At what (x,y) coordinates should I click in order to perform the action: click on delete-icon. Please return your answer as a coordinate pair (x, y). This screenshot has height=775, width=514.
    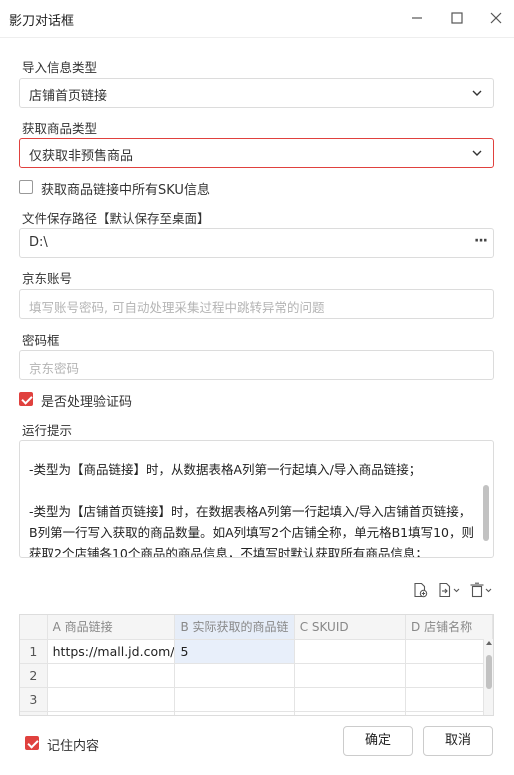
    Looking at the image, I should click on (482, 590).